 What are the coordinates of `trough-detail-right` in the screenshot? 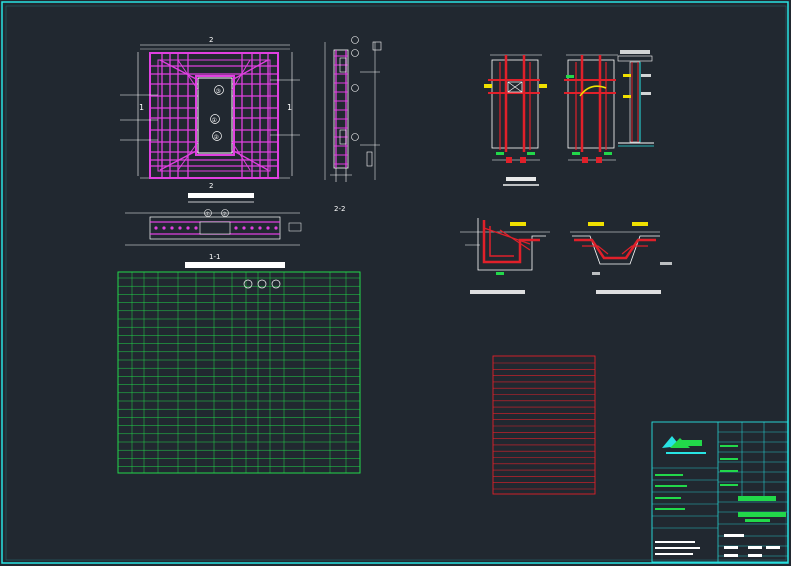 It's located at (621, 258).